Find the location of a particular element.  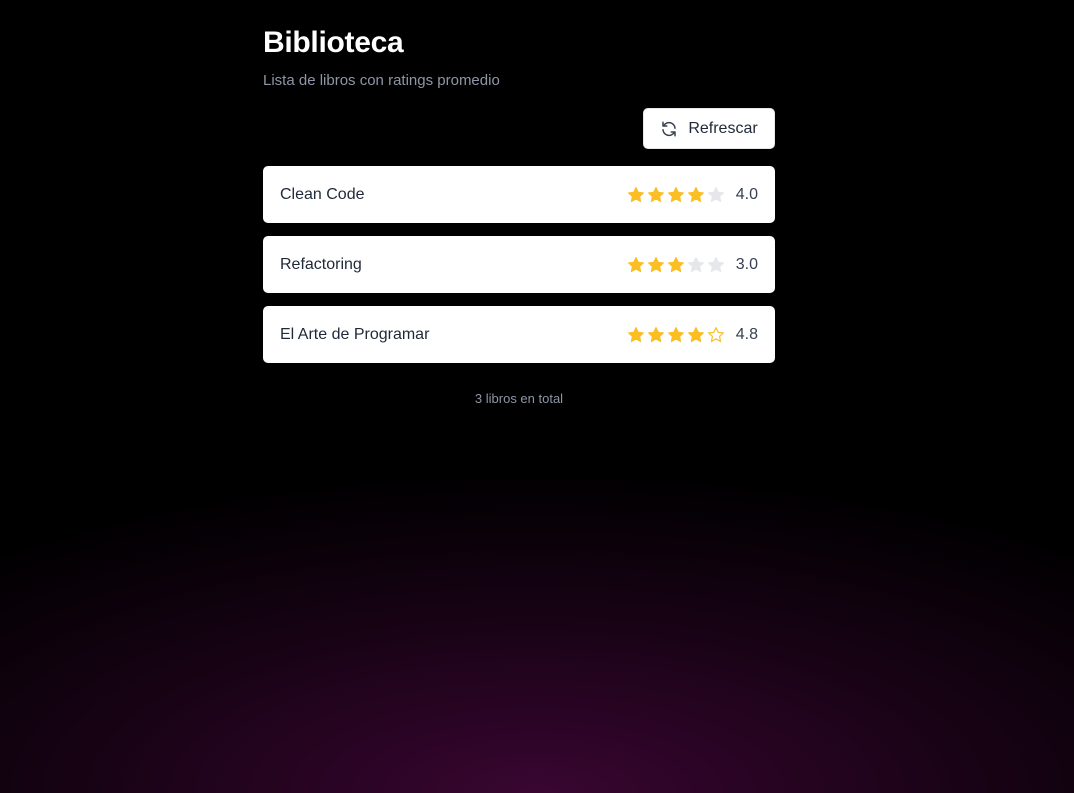

refresh-icon is located at coordinates (669, 129).